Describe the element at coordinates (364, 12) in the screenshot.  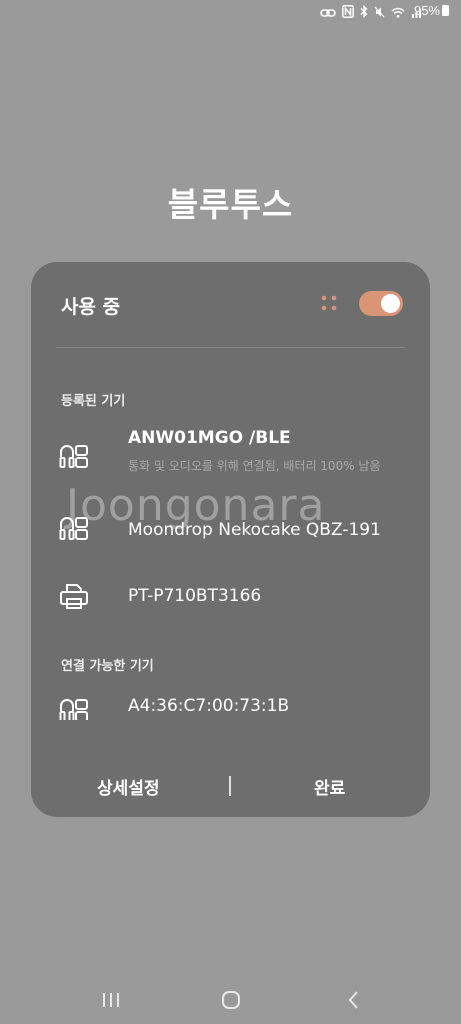
I see `bluetooth-icon` at that location.